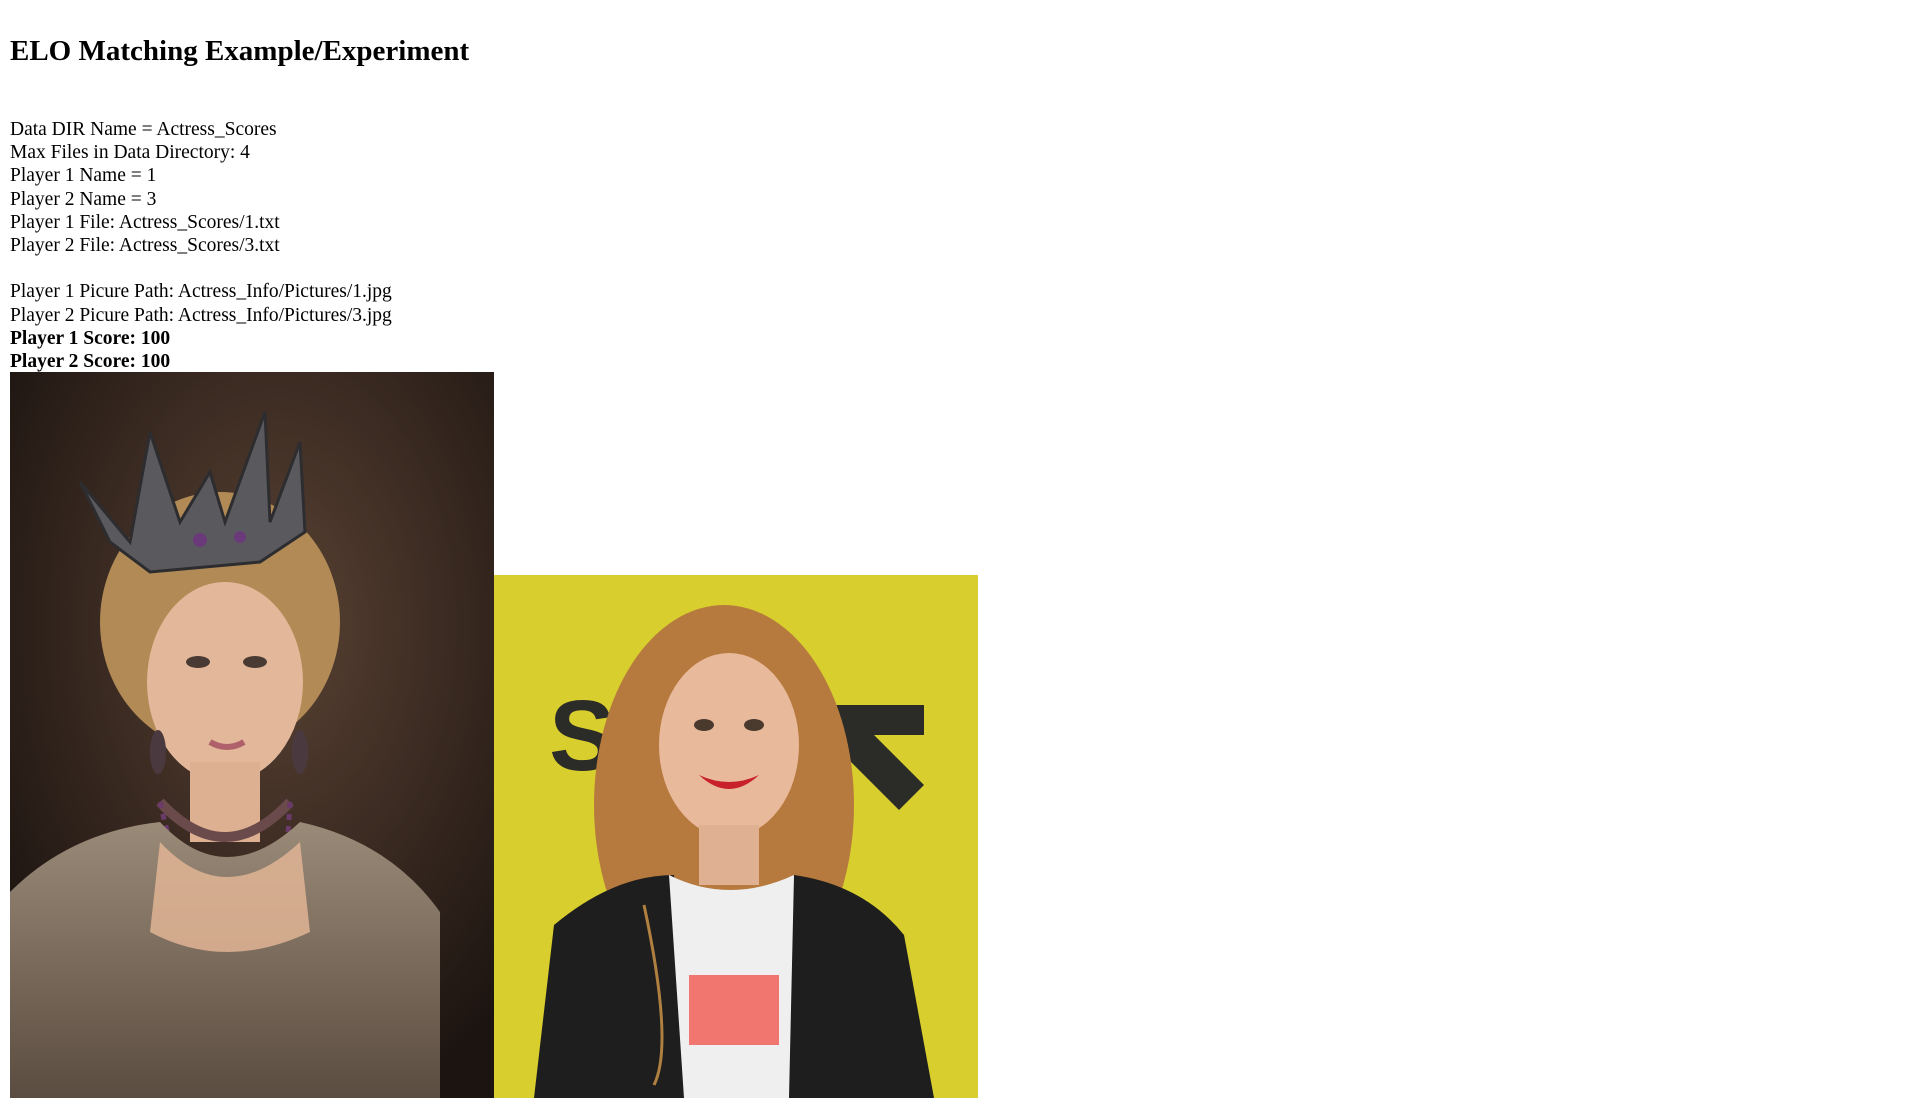 The height and width of the screenshot is (1106, 1930). I want to click on actress-photo-3-icon: SX, so click(736, 836).